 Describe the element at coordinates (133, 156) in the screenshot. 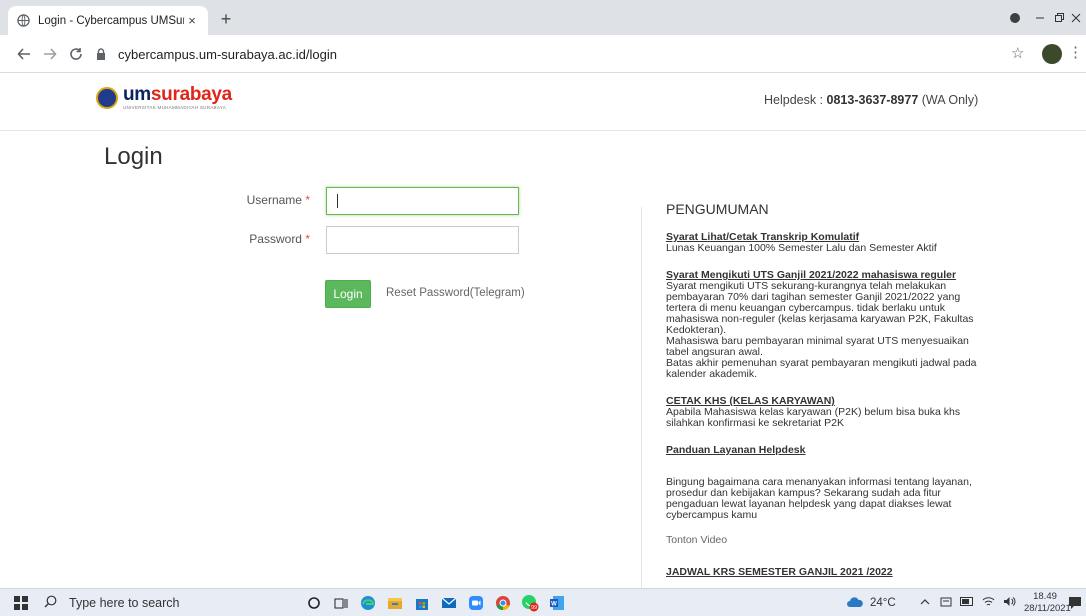

I see `page-title: Login` at that location.